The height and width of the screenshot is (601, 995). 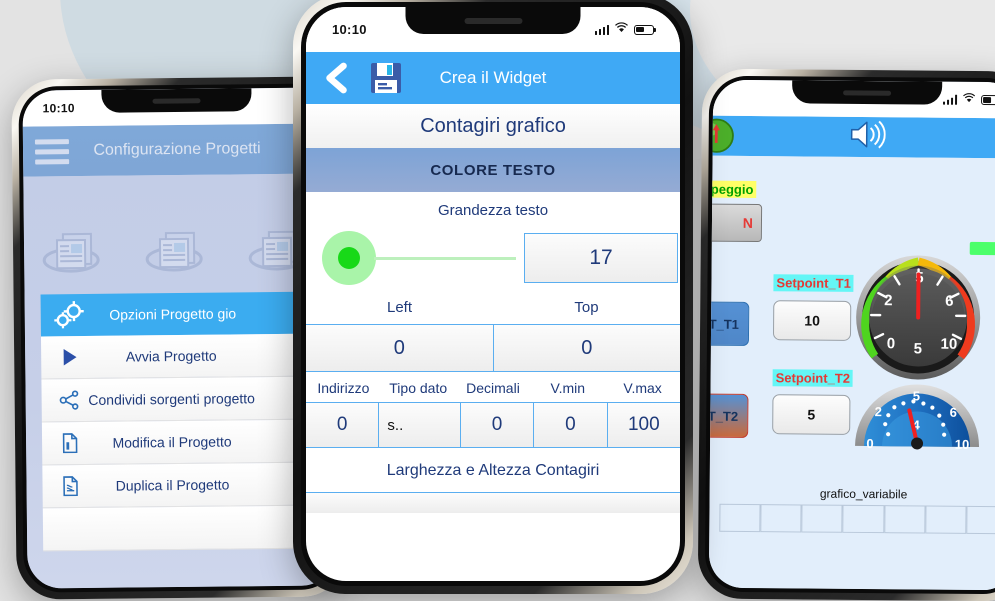 I want to click on data-grid-row, so click(x=857, y=519).